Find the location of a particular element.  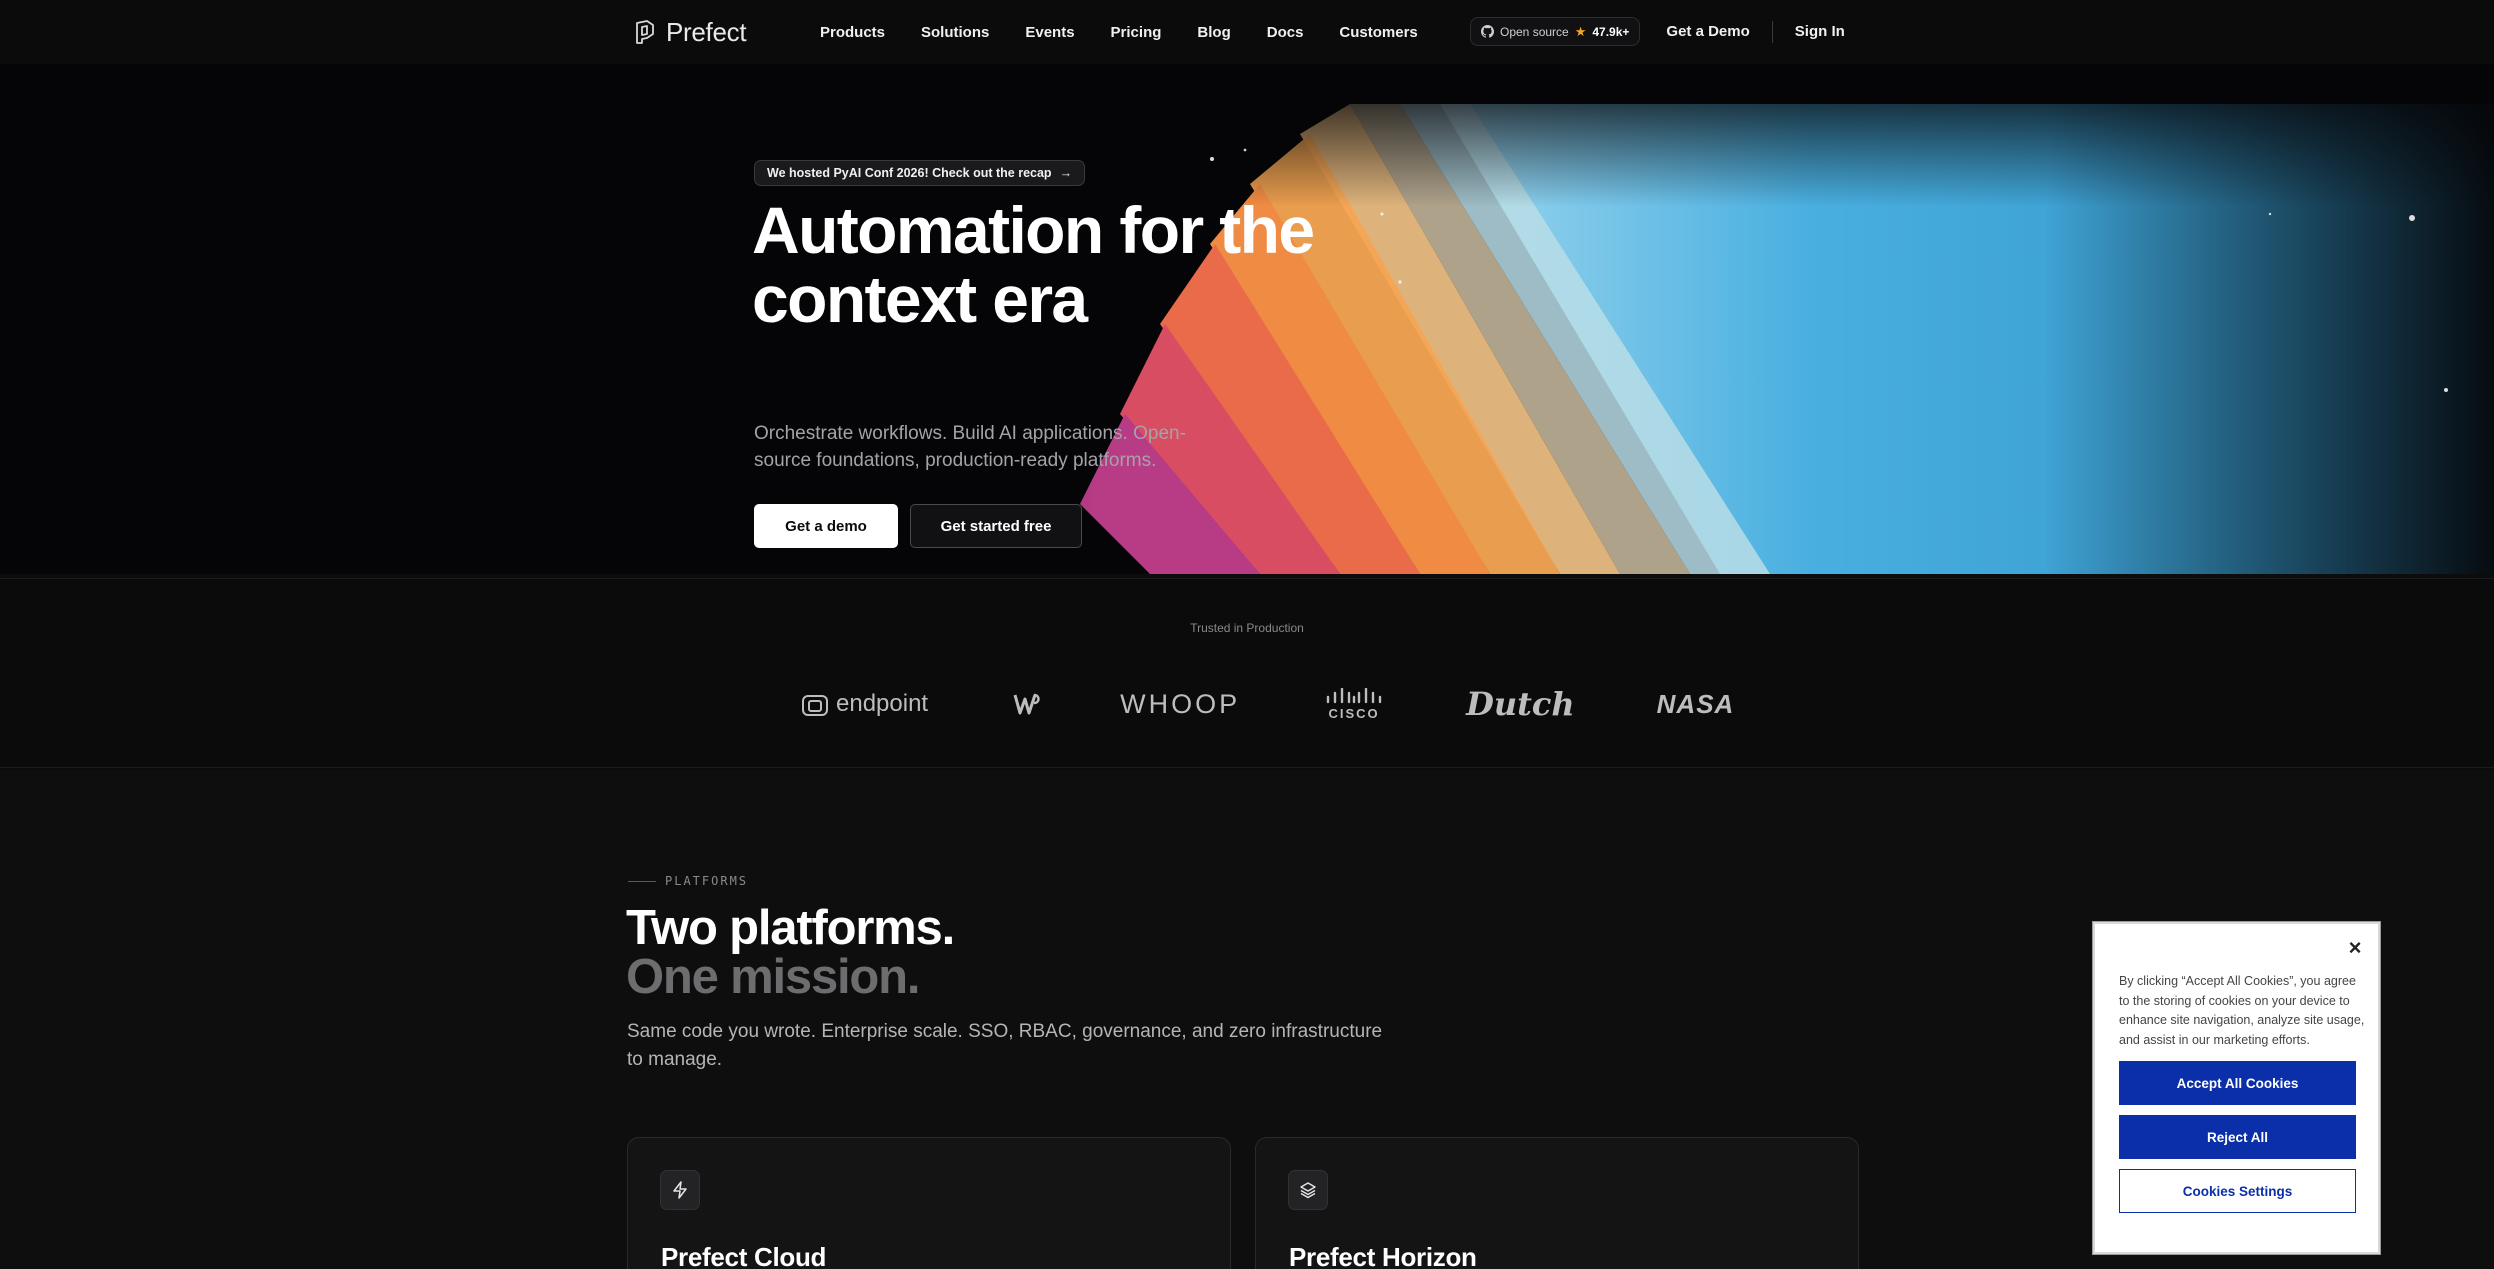

layers-icon is located at coordinates (1308, 1190).